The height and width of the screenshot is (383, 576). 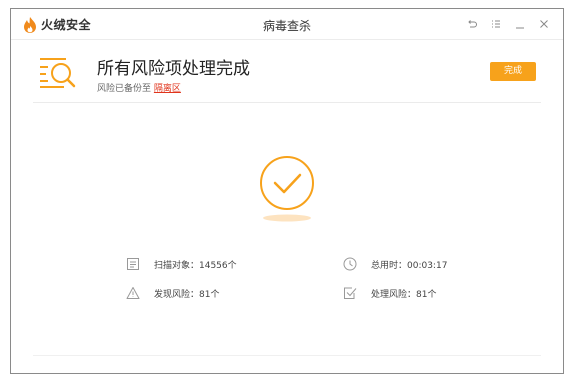 I want to click on handled-count: 处理风险：81个, so click(x=404, y=294).